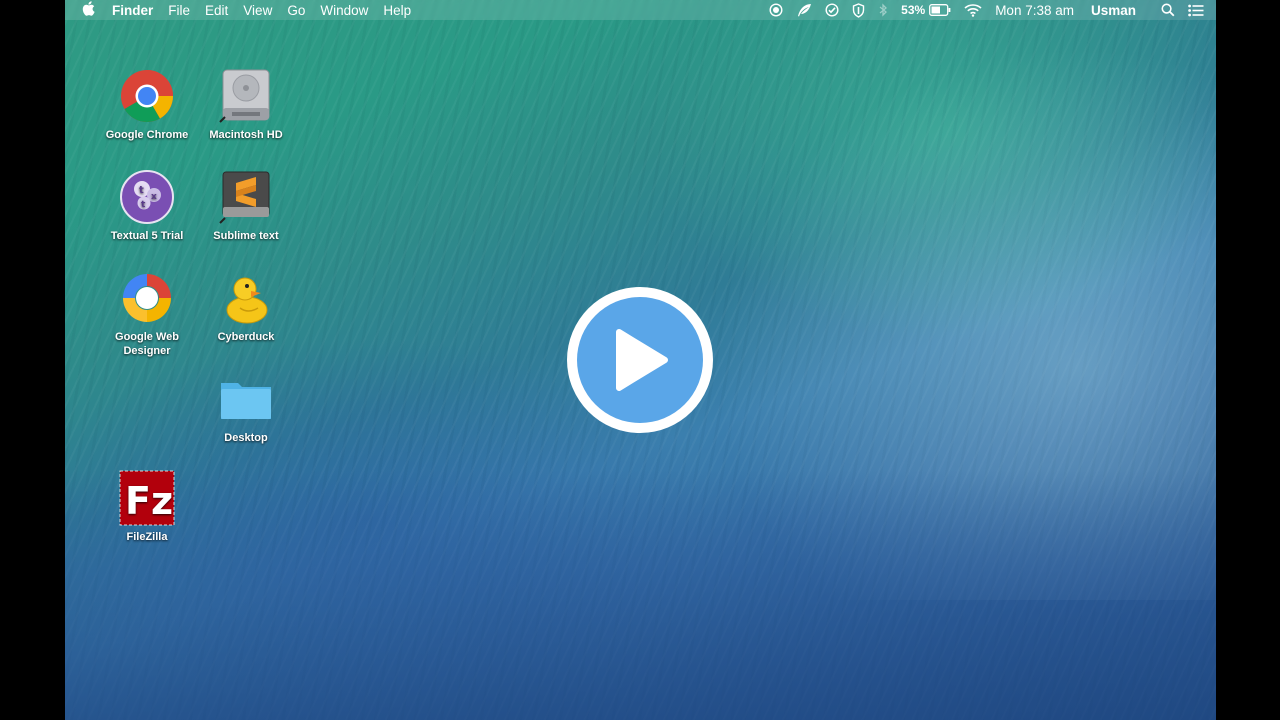  What do you see at coordinates (147, 537) in the screenshot?
I see `desktop-icon-label: FileZilla` at bounding box center [147, 537].